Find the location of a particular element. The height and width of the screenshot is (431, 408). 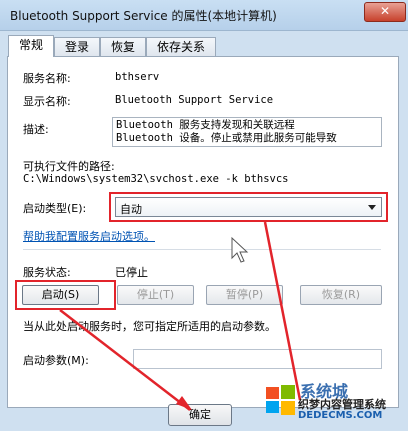

windows-logo-icon is located at coordinates (280, 400).